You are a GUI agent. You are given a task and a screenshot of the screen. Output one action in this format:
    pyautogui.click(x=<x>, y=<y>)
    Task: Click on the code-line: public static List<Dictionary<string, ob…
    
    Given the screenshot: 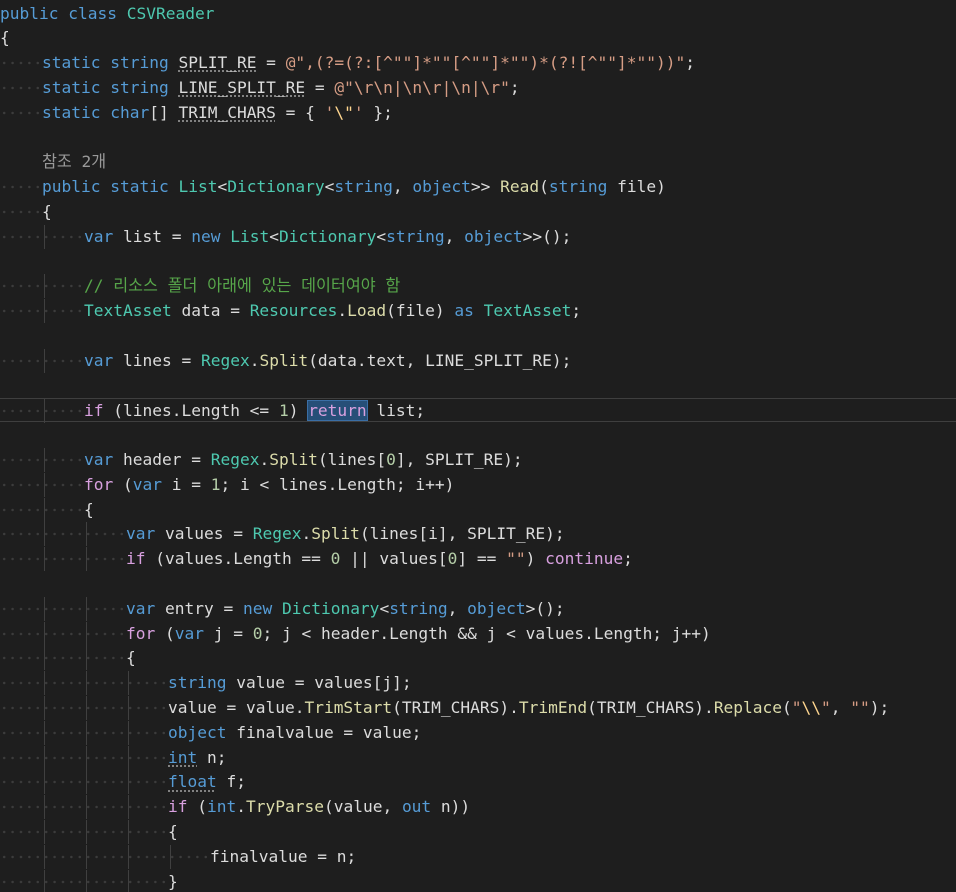 What is the action you would take?
    pyautogui.click(x=478, y=187)
    